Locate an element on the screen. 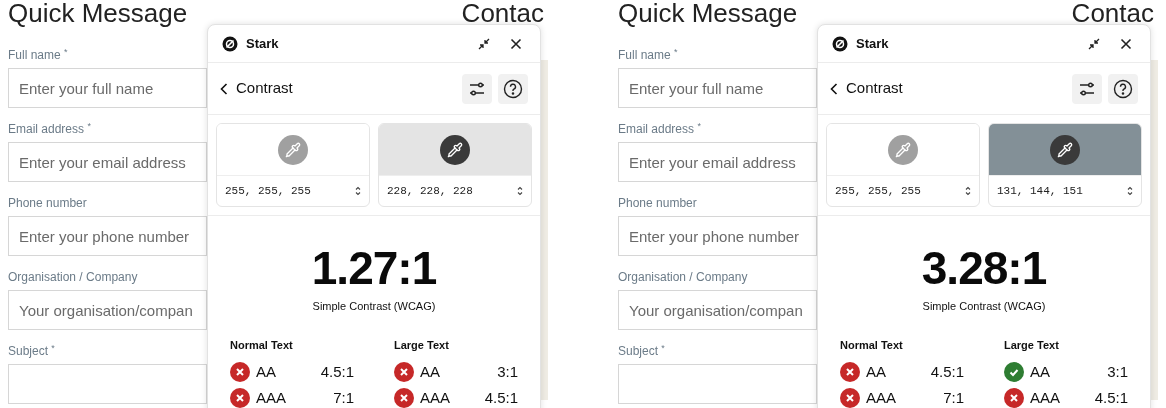 The height and width of the screenshot is (408, 1166). contrast-ratio: 1.27:1 is located at coordinates (374, 268).